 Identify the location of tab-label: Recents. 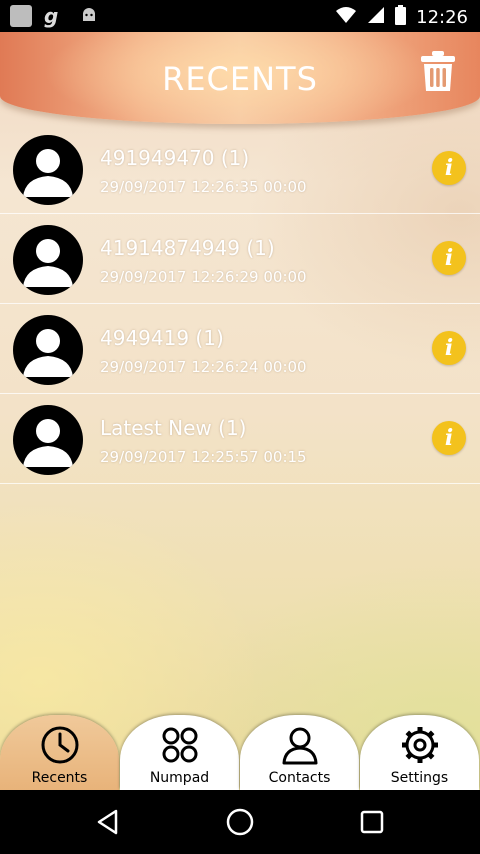
(59, 778).